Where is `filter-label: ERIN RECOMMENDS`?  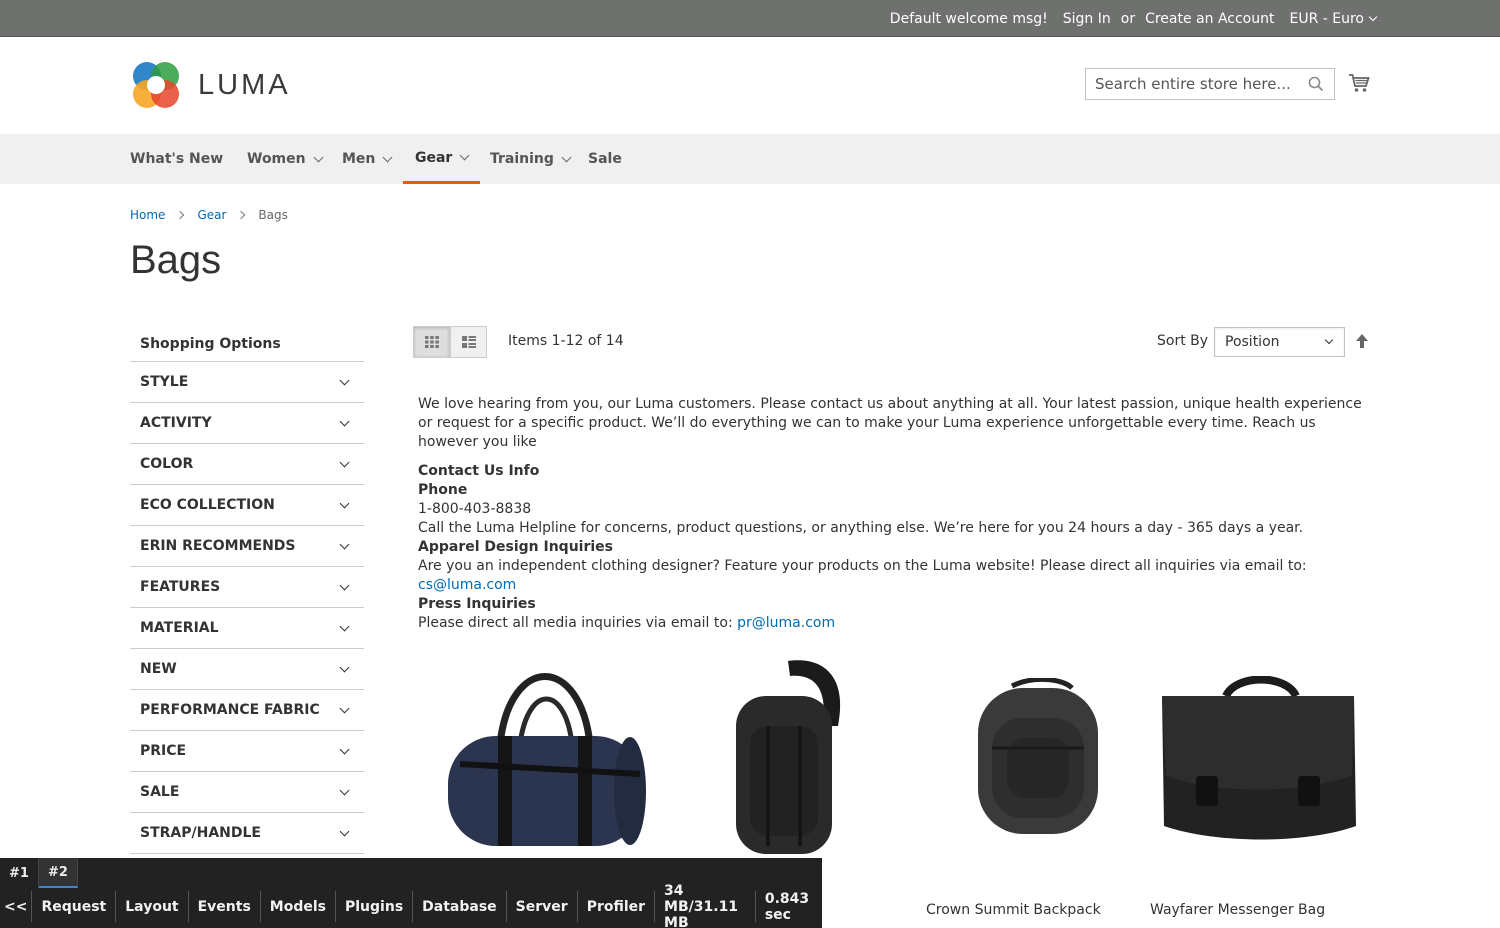
filter-label: ERIN RECOMMENDS is located at coordinates (218, 546).